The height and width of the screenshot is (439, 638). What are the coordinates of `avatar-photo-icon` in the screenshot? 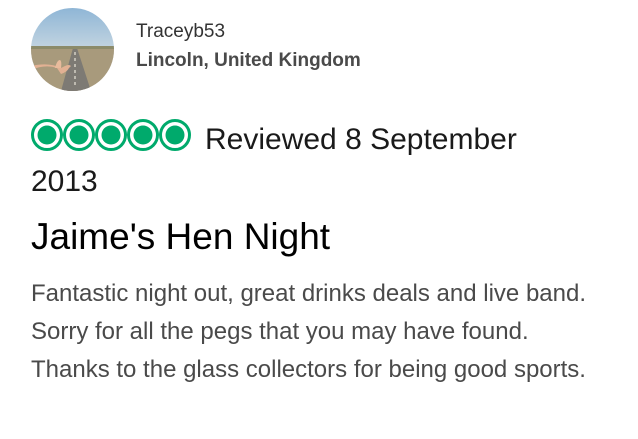 It's located at (72, 49).